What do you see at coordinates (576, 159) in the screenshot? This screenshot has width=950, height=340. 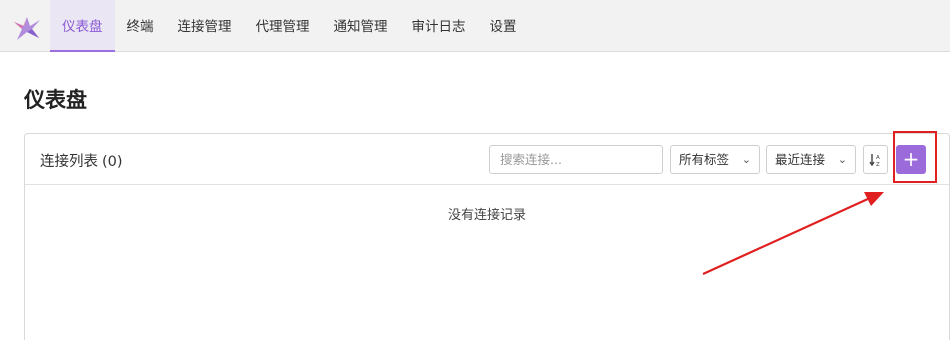 I see `search-input` at bounding box center [576, 159].